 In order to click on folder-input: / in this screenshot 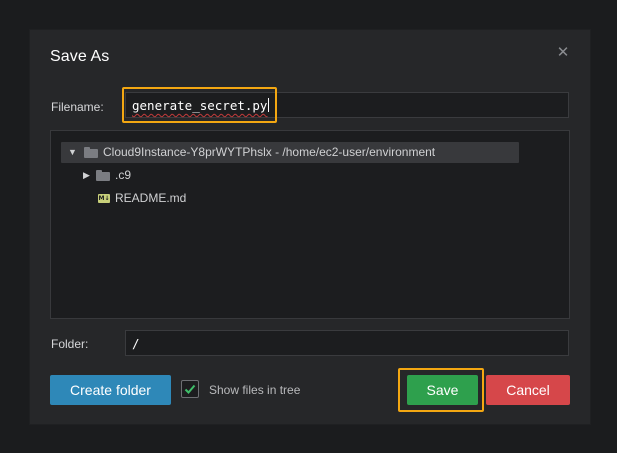, I will do `click(347, 343)`.